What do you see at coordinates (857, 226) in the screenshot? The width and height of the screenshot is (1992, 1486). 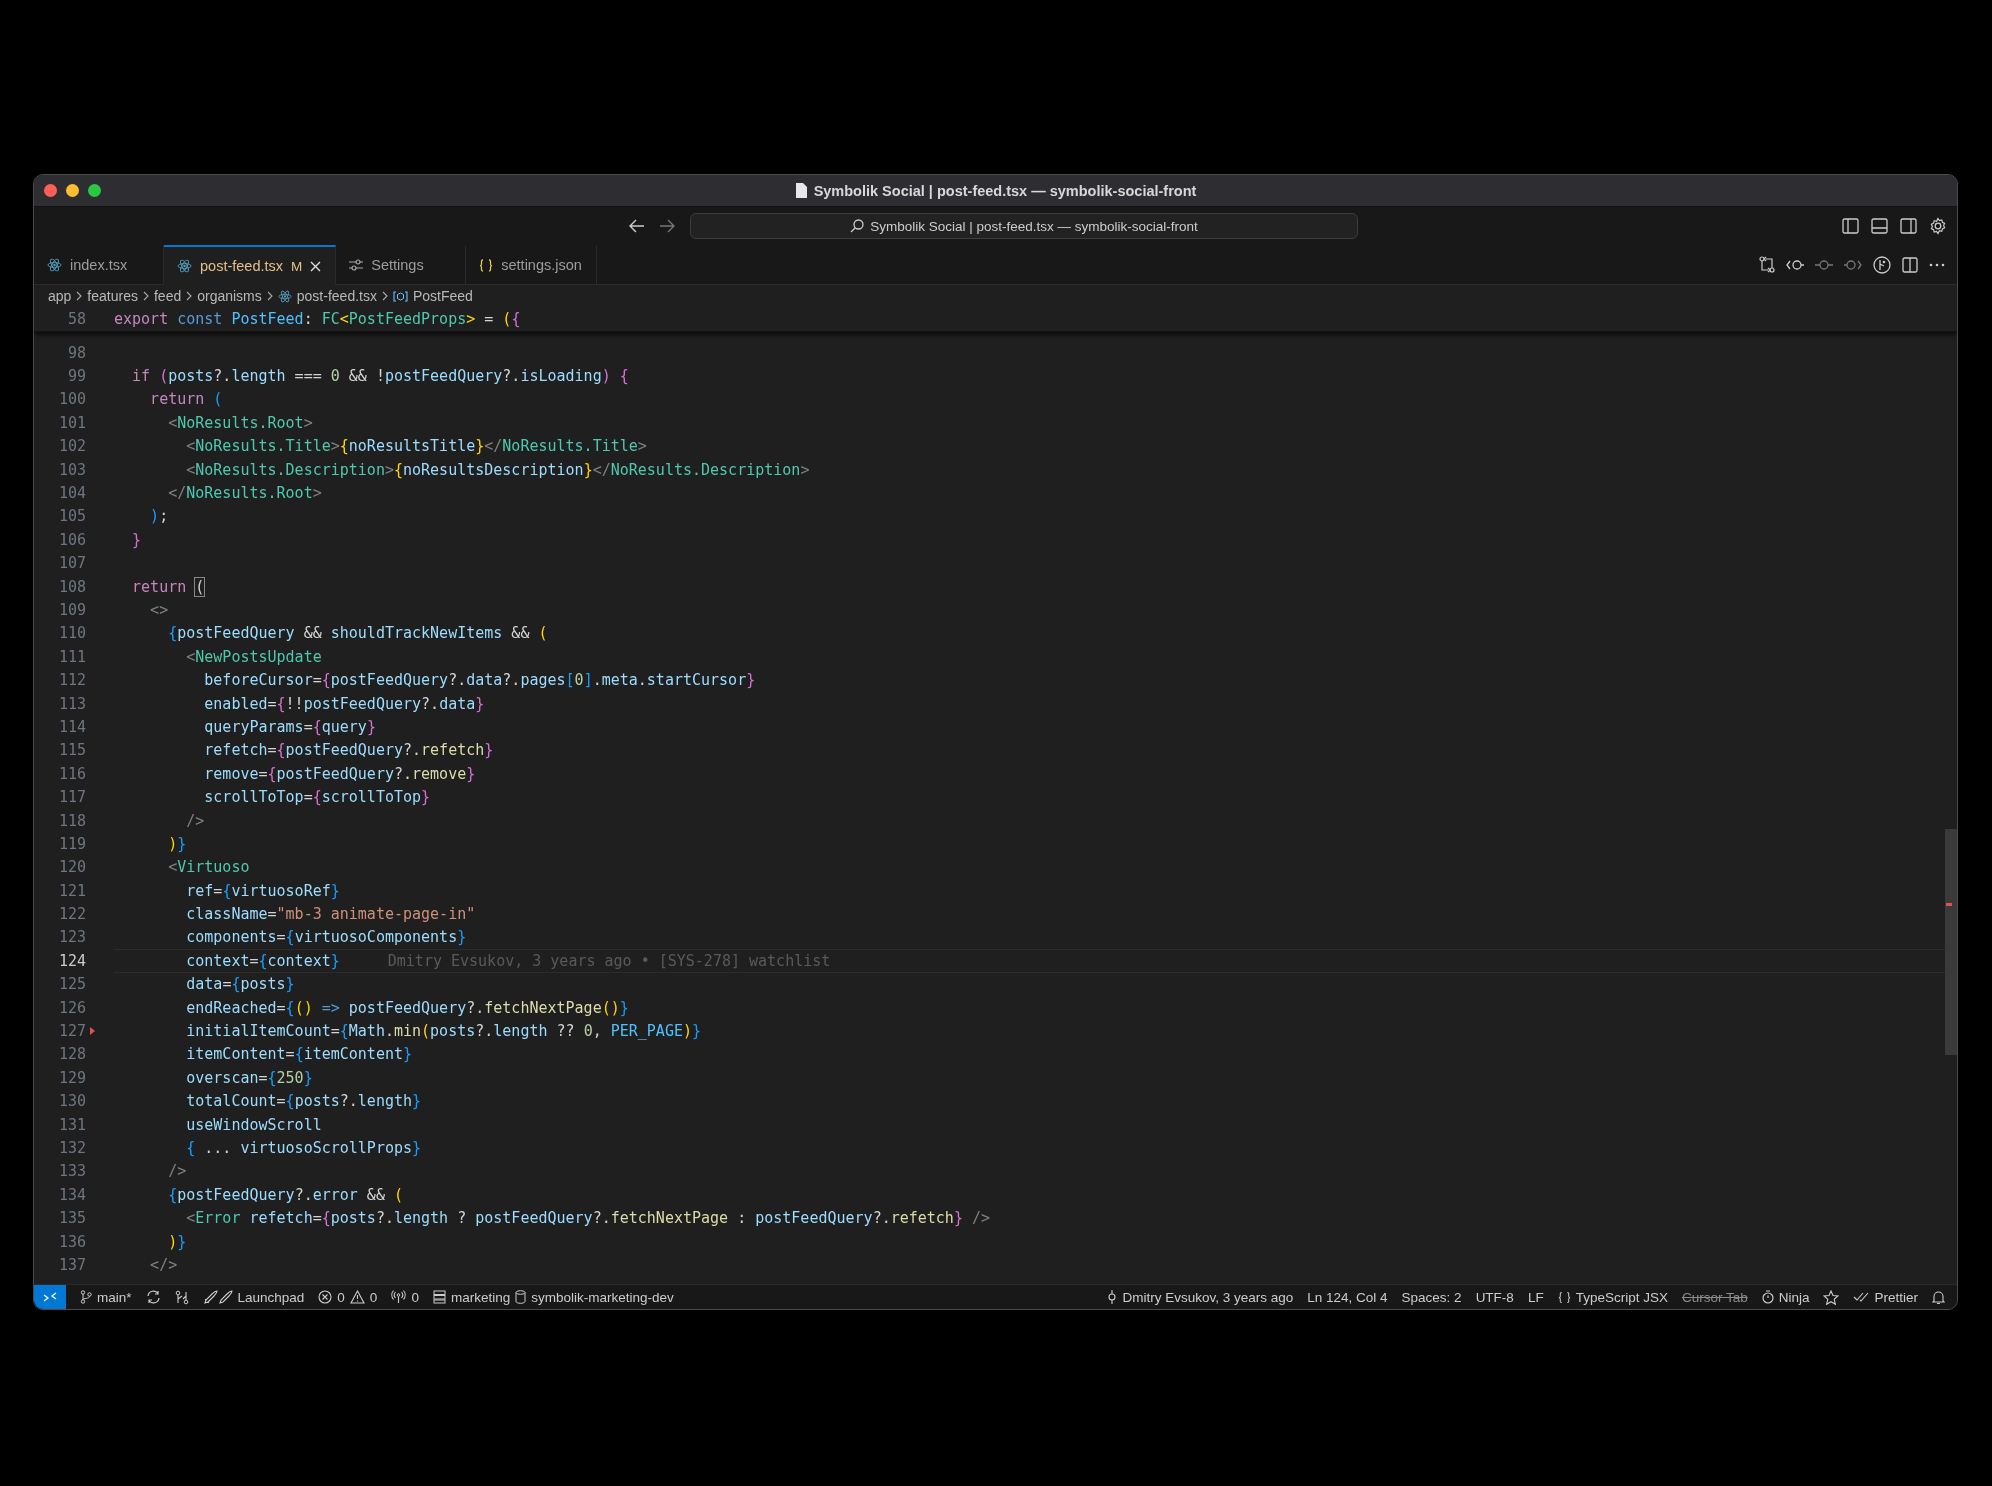 I see `search-icon` at bounding box center [857, 226].